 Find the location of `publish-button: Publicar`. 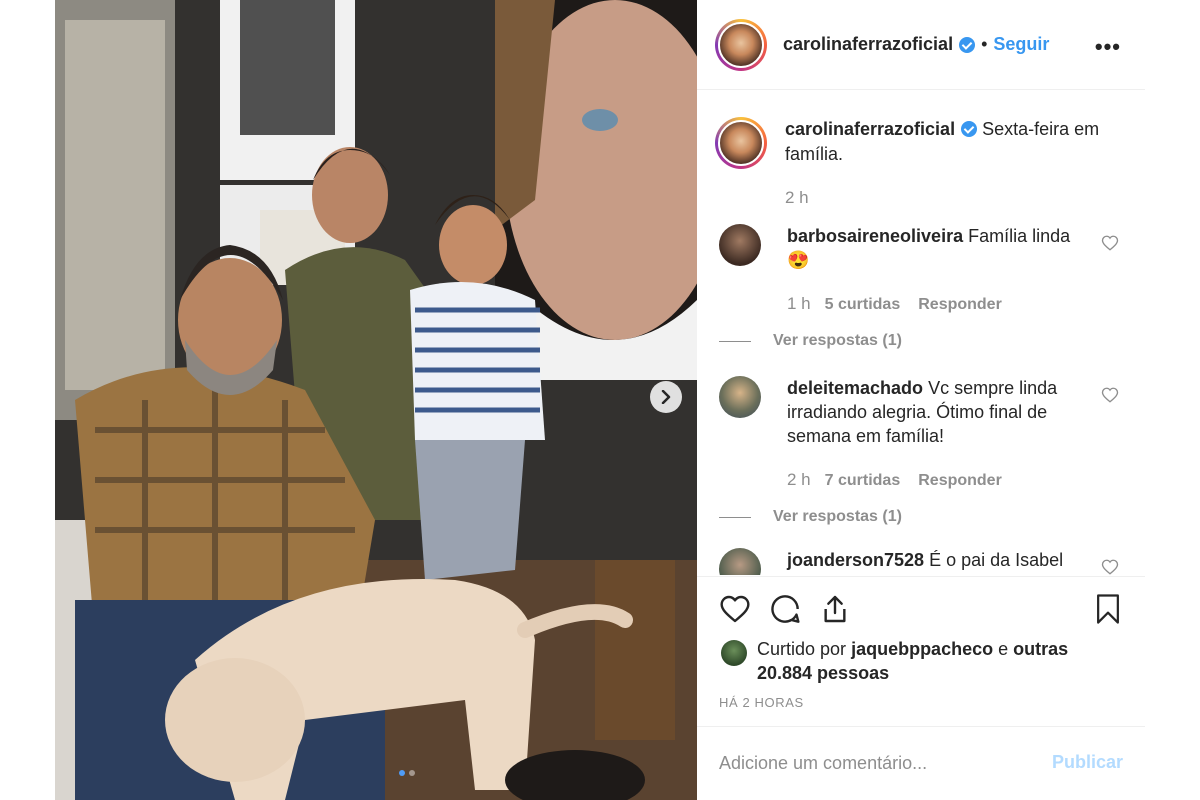

publish-button: Publicar is located at coordinates (1087, 762).